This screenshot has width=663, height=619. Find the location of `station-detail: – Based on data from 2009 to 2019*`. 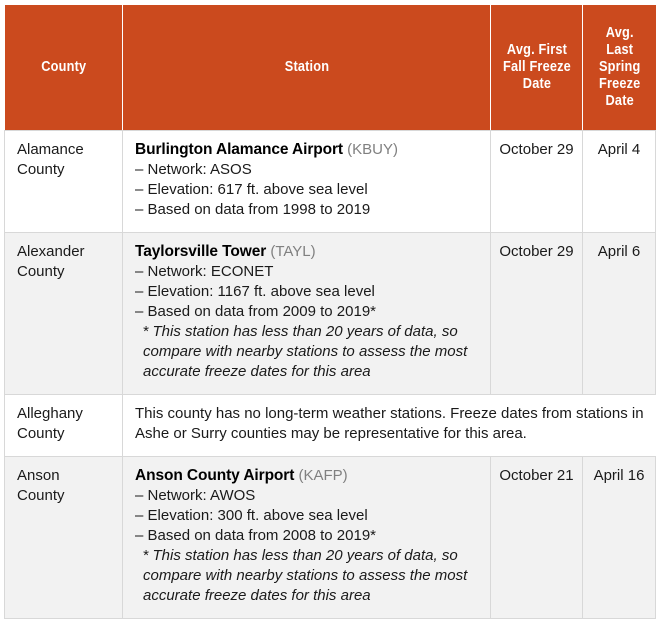

station-detail: – Based on data from 2009 to 2019* is located at coordinates (256, 311).